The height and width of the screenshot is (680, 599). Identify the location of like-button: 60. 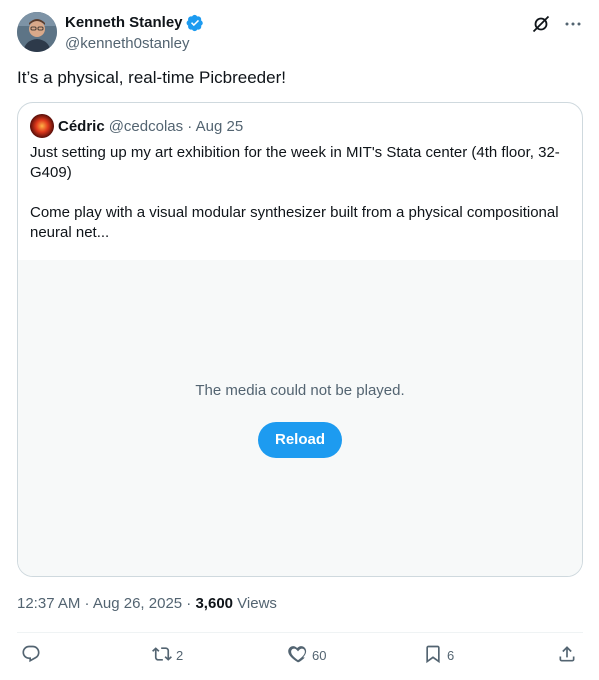
(307, 655).